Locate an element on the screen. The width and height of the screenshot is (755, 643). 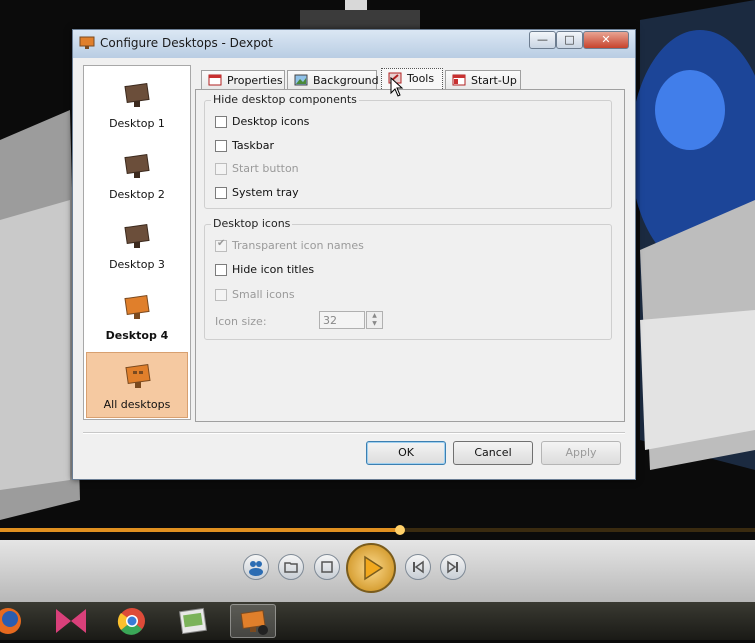
window-title: Configure Desktops - Dexpot is located at coordinates (186, 43).